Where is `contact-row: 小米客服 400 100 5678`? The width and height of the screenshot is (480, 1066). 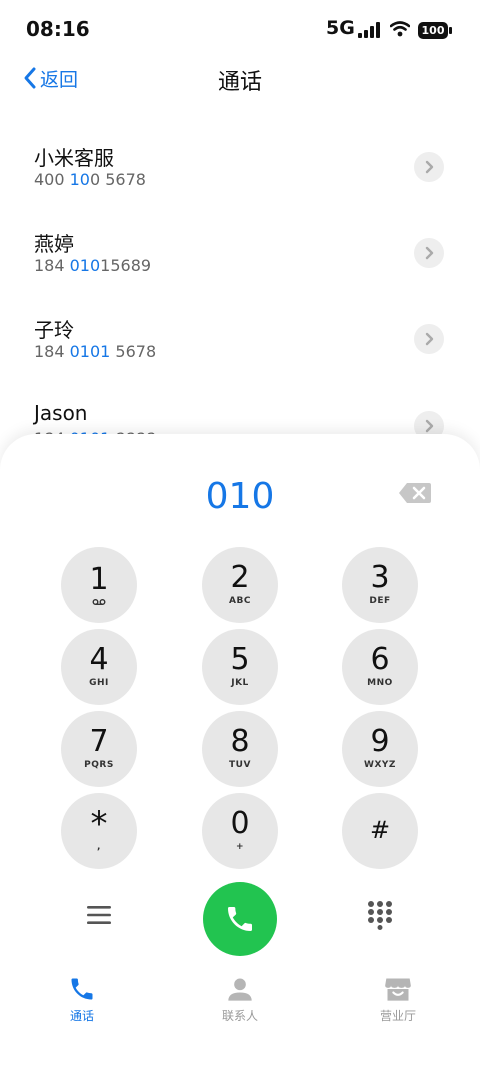
contact-row: 小米客服 400 100 5678 is located at coordinates (240, 185).